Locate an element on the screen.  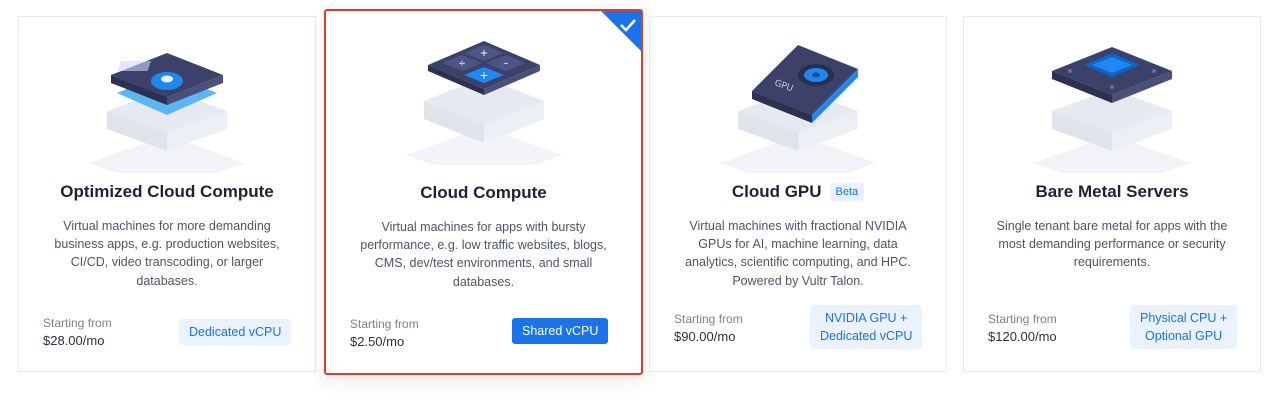
cloud-compute-illustration: + – ÷ + is located at coordinates (483, 90).